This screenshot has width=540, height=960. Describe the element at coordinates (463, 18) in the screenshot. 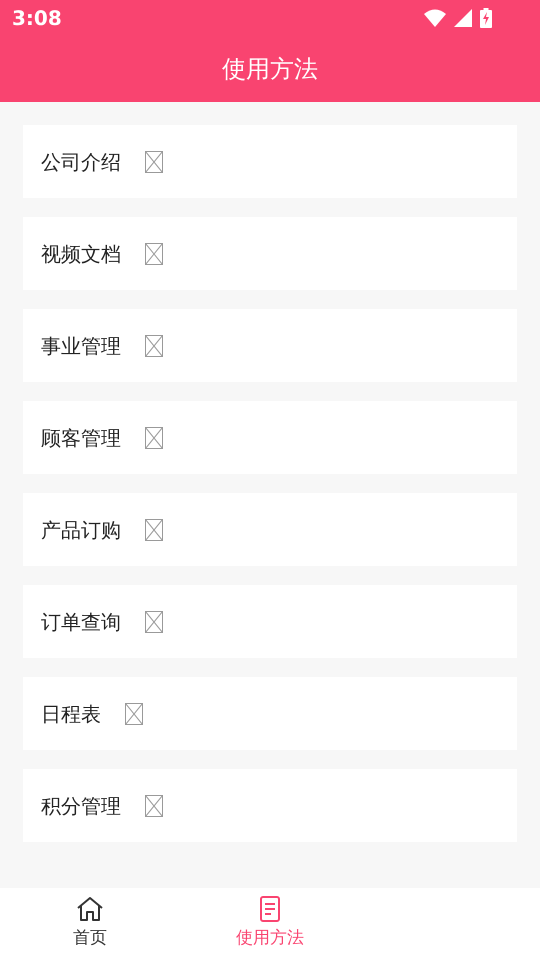

I see `signal-icon` at that location.